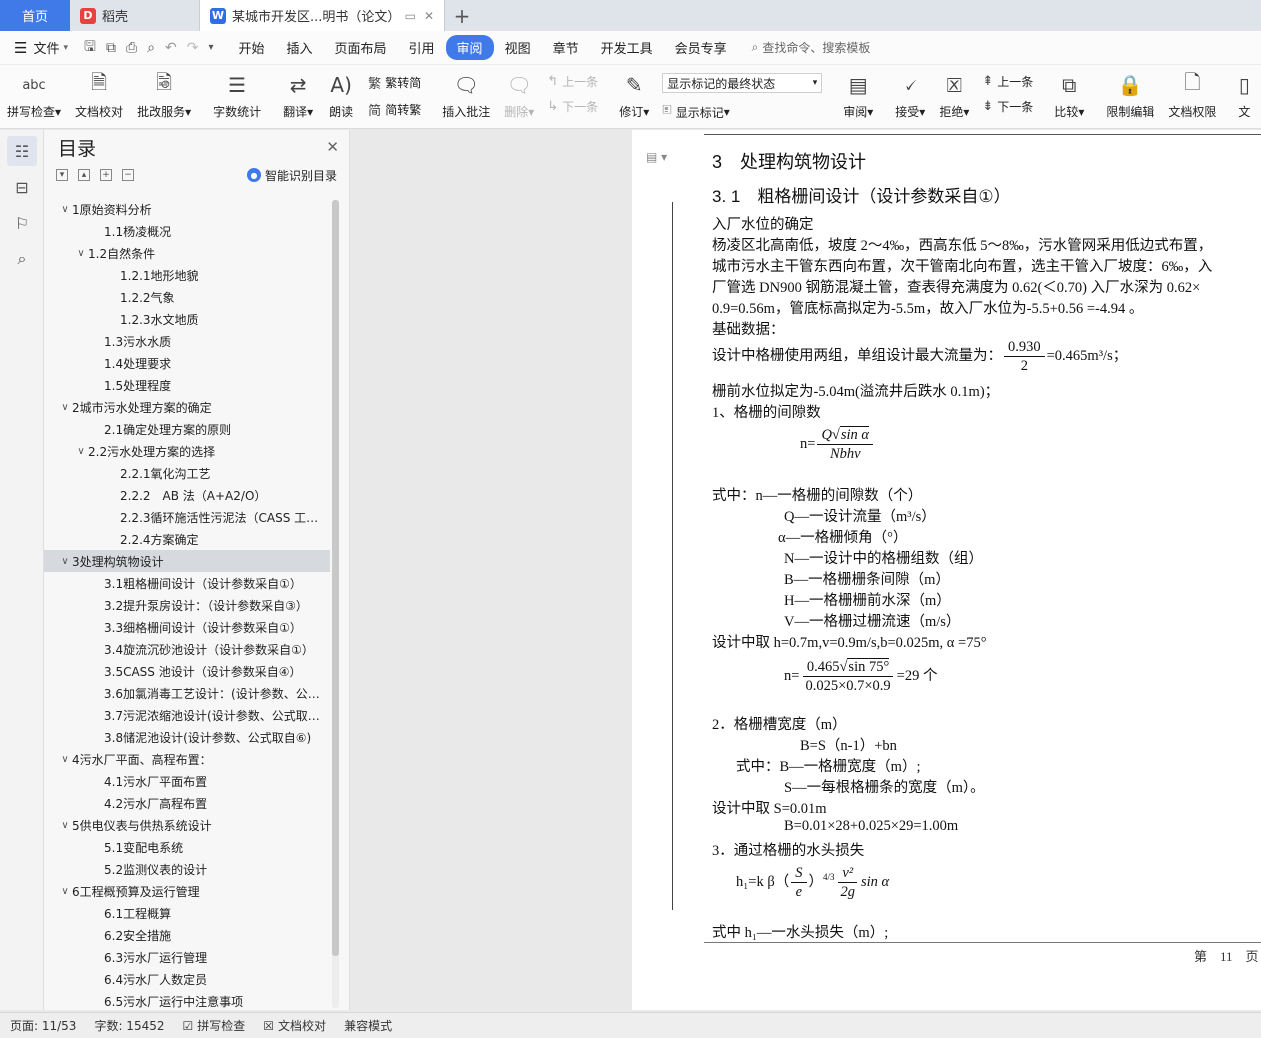 The width and height of the screenshot is (1261, 1038). What do you see at coordinates (1192, 95) in the screenshot?
I see `doc-permission-button: 🗋 文档权限` at bounding box center [1192, 95].